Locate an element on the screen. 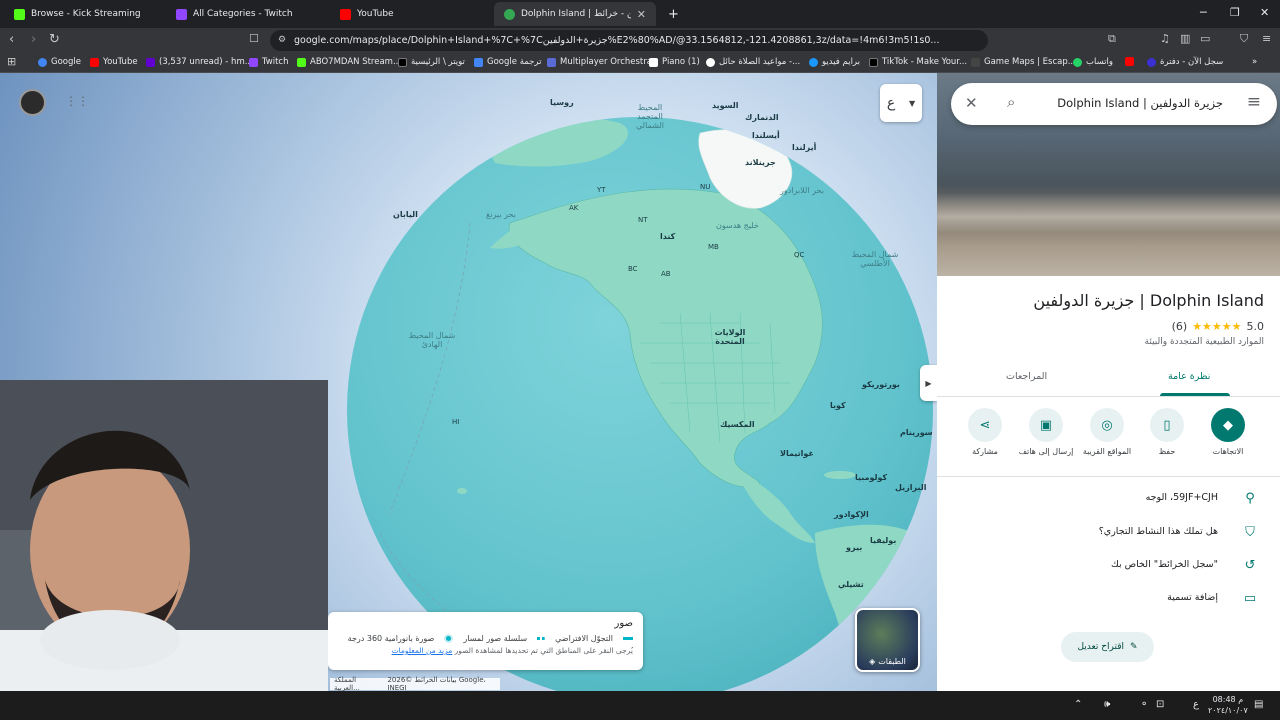 The height and width of the screenshot is (720, 1280). bookmark-page-icon: ☐ is located at coordinates (254, 38).